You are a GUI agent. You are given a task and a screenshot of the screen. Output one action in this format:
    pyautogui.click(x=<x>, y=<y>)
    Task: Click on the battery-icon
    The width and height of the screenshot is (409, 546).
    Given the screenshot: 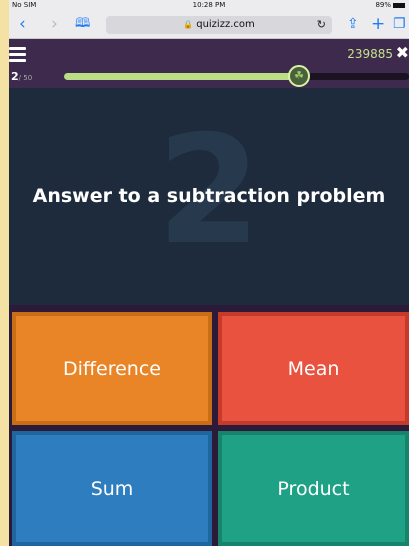 What is the action you would take?
    pyautogui.click(x=399, y=5)
    